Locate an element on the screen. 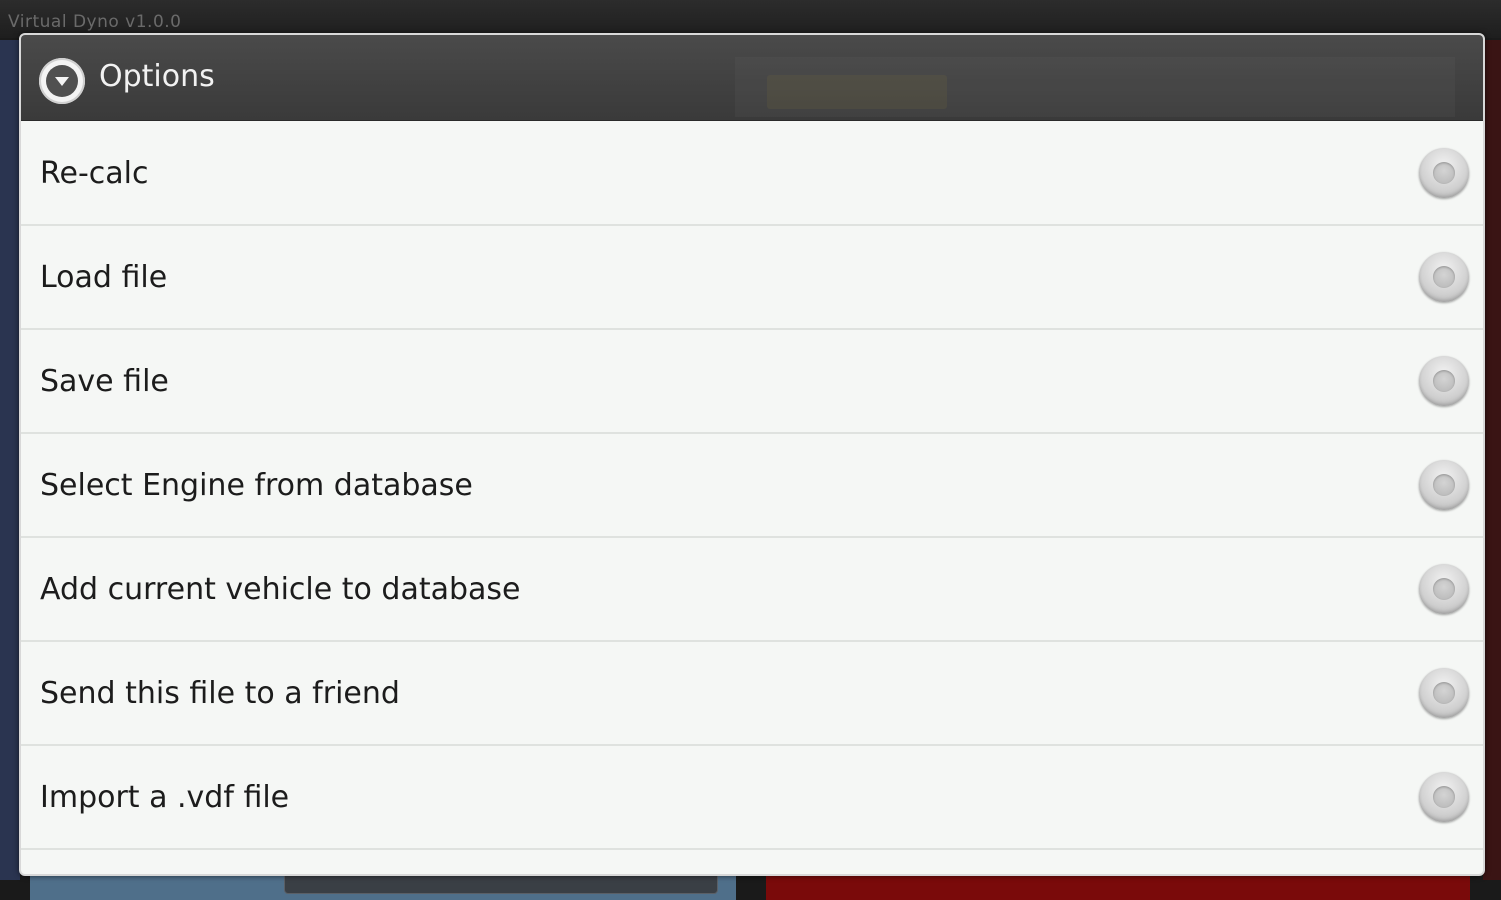 Image resolution: width=1501 pixels, height=900 pixels. app-title: Virtual Dyno v1.0.0 is located at coordinates (95, 22).